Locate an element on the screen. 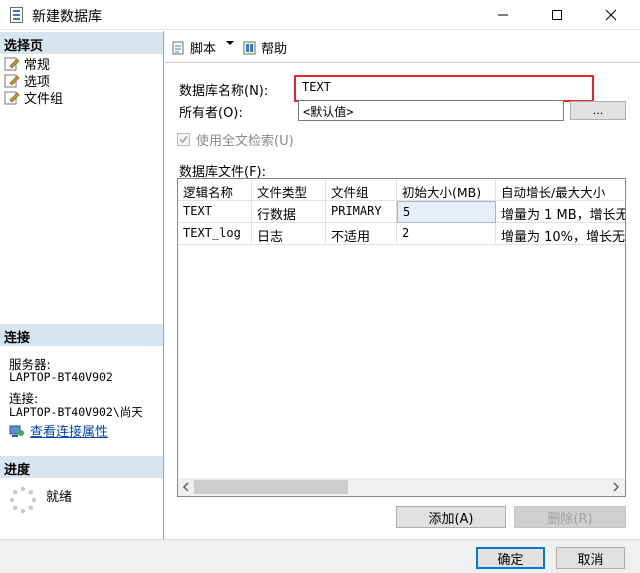  checkbox-checked-icon is located at coordinates (183, 139).